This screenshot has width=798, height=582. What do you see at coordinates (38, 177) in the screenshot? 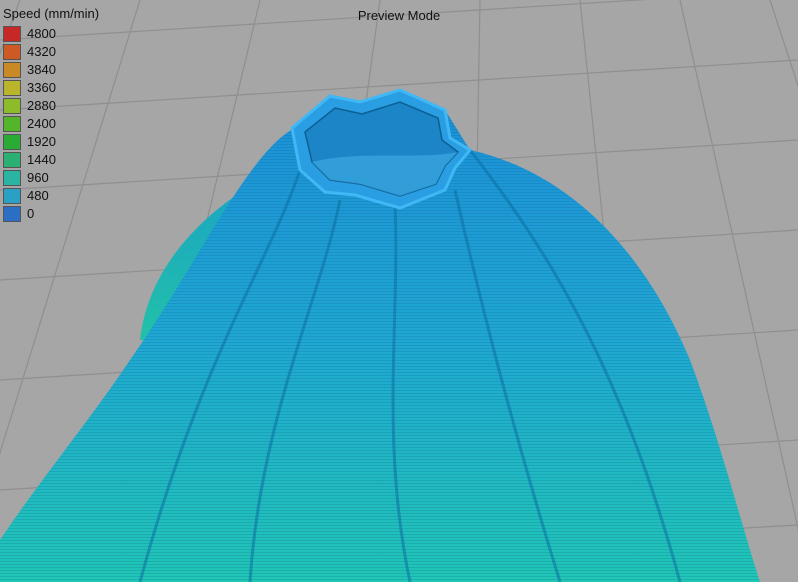
I see `legend-label: 960` at bounding box center [38, 177].